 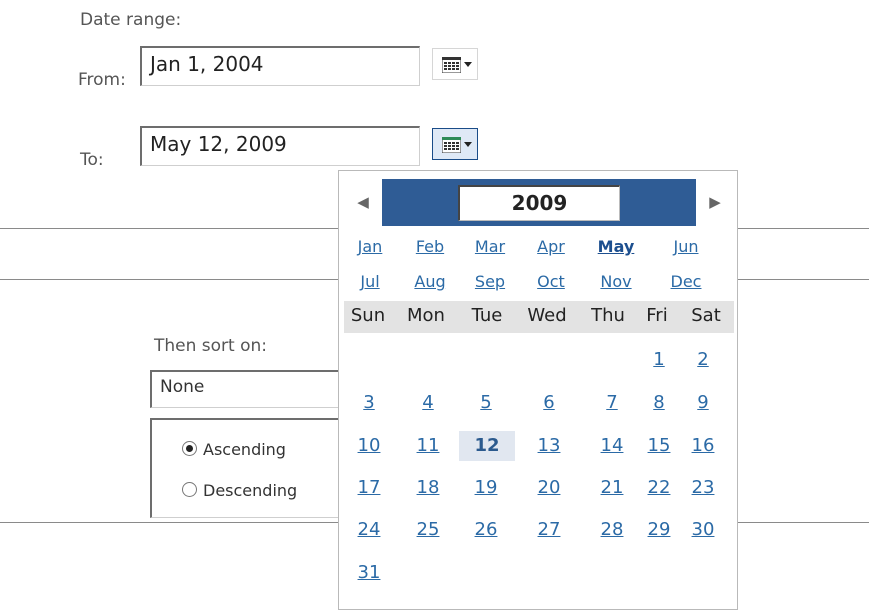 I want to click on sort-order-group, so click(x=250, y=468).